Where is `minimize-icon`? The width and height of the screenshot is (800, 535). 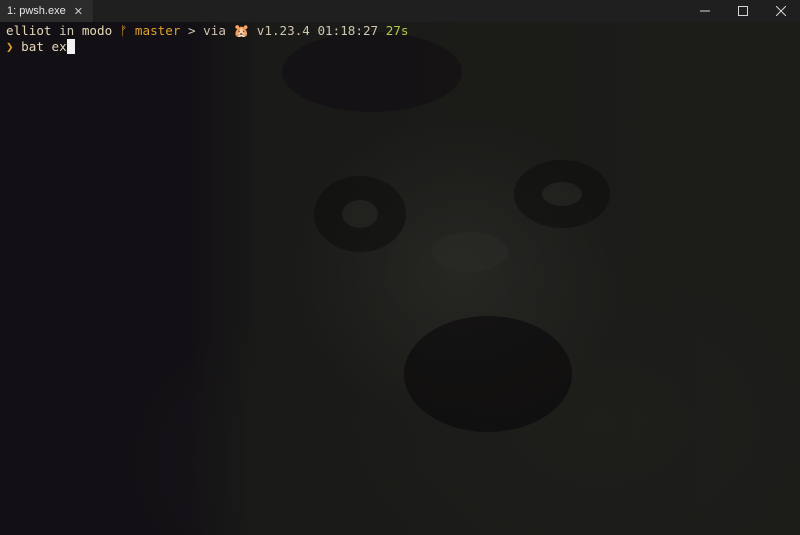 minimize-icon is located at coordinates (705, 11).